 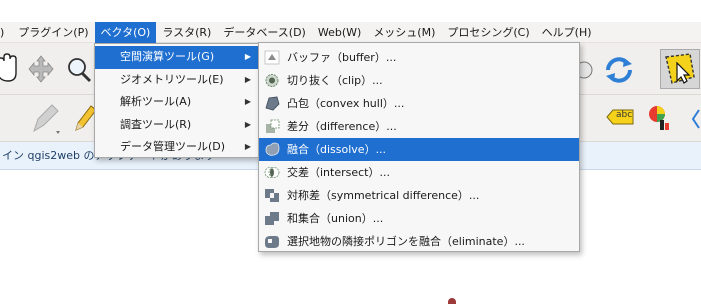 What do you see at coordinates (272, 242) in the screenshot?
I see `eliminate-icon` at bounding box center [272, 242].